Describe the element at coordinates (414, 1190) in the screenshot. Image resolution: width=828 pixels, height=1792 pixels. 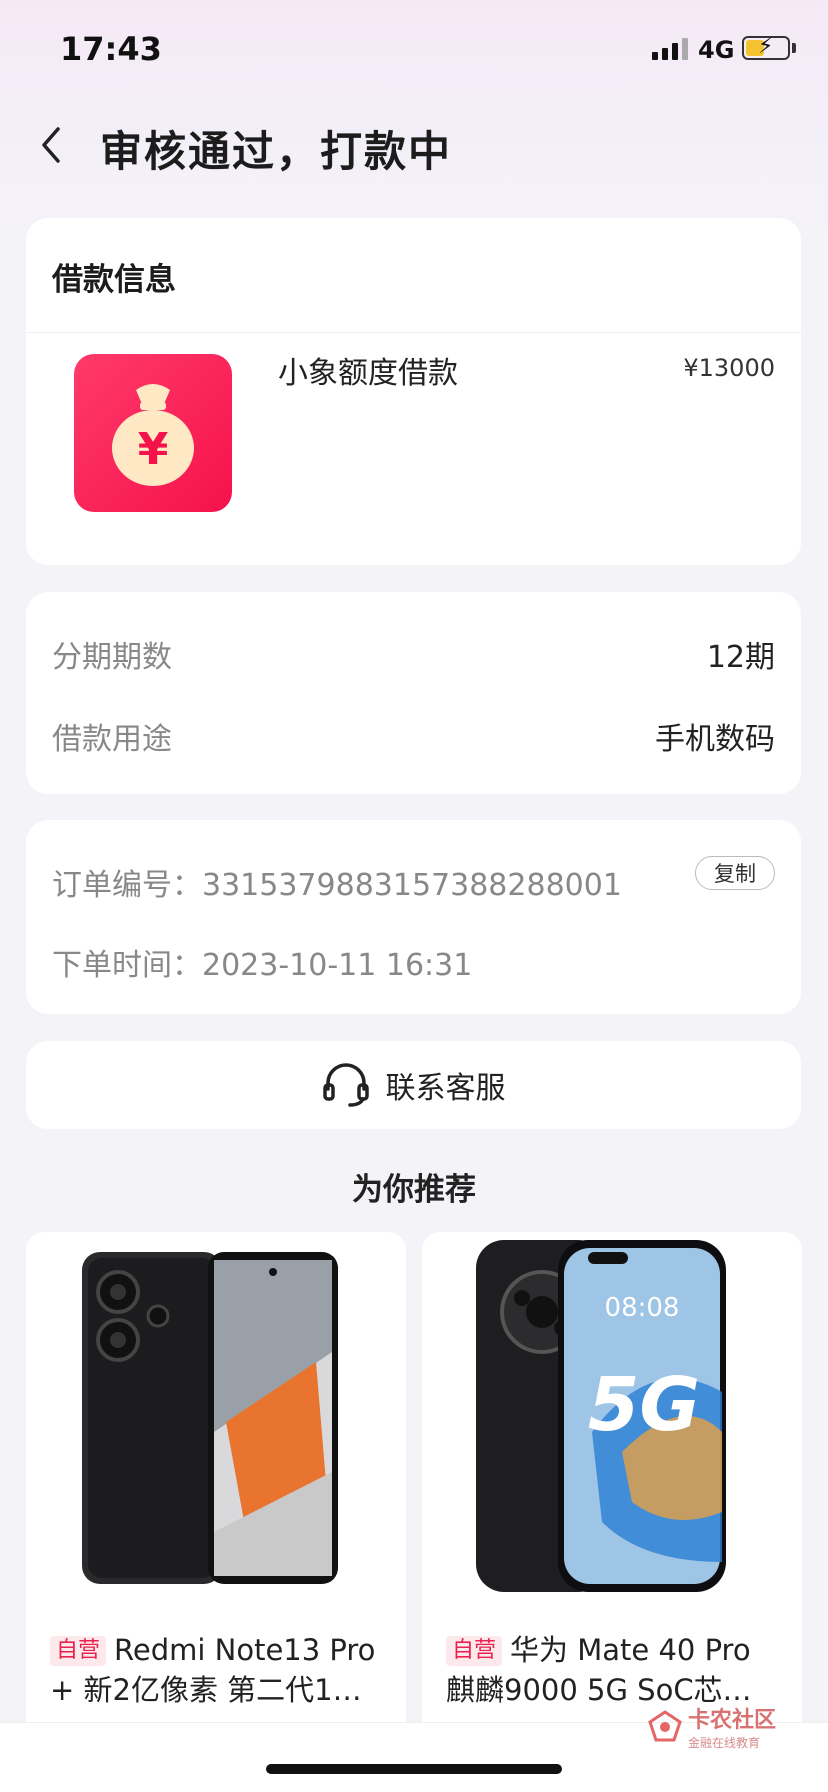
I see `recommend-title: 为你推荐` at that location.